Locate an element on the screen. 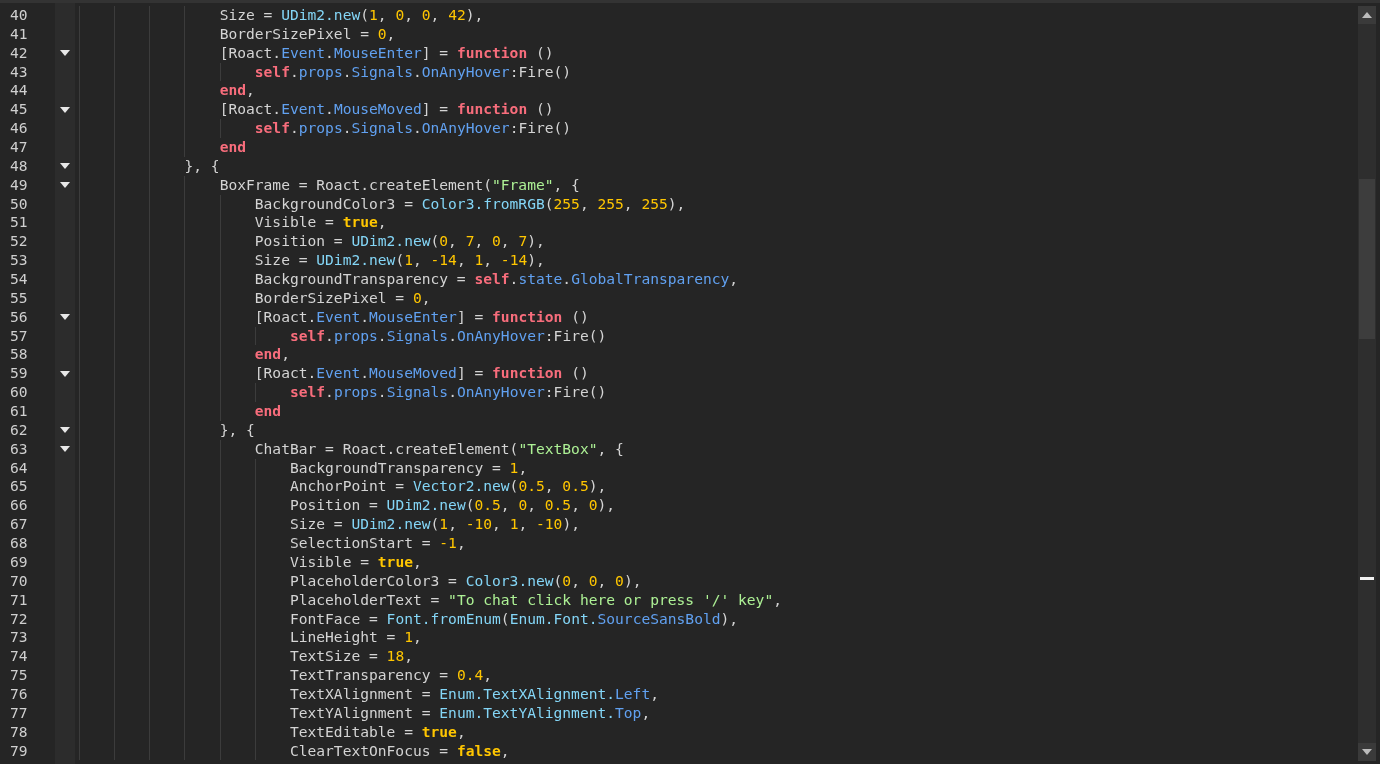 The height and width of the screenshot is (764, 1380). code-token: Font.fromEnum is located at coordinates (443, 619).